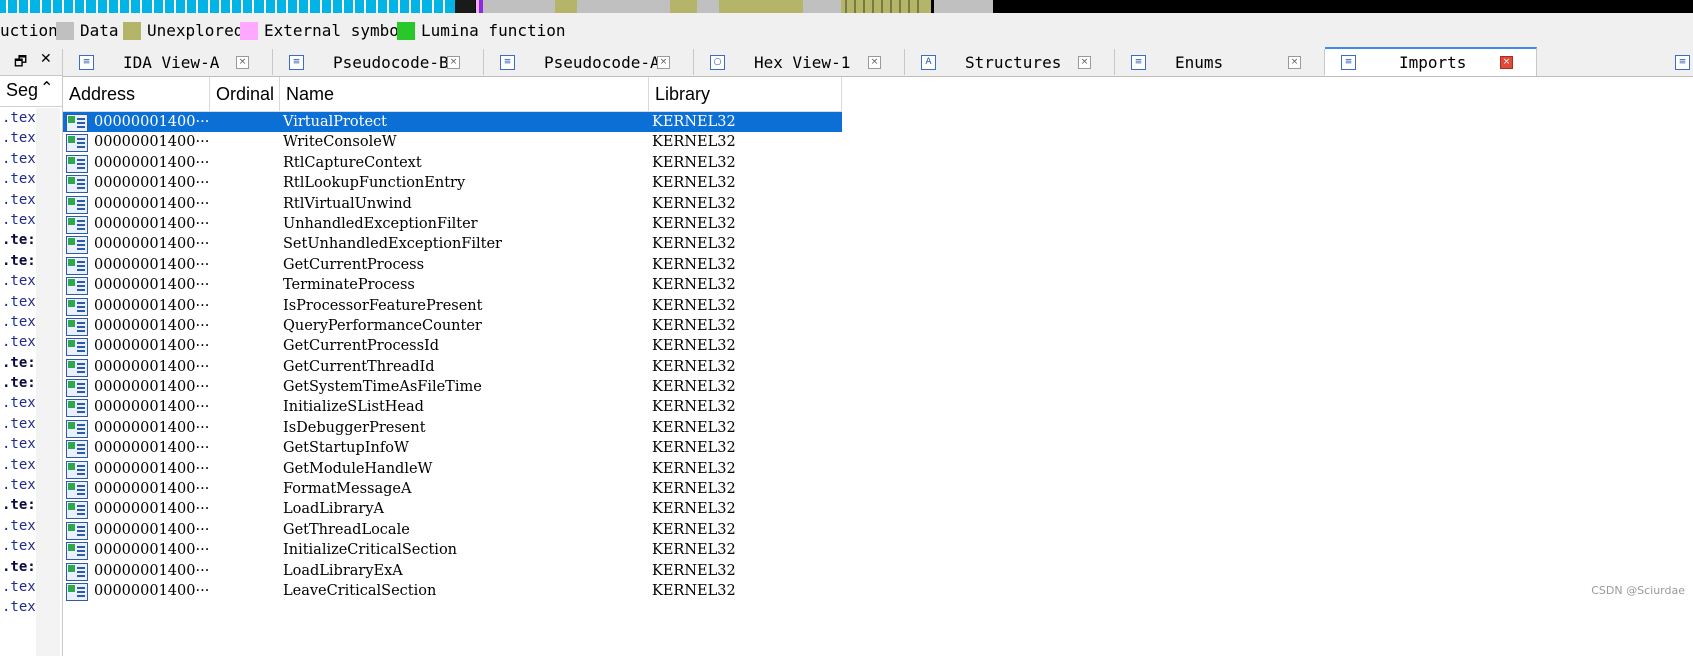 The height and width of the screenshot is (656, 1693). What do you see at coordinates (799, 62) in the screenshot?
I see `tab-hex-view-1: ○ Hex View-1 ×` at bounding box center [799, 62].